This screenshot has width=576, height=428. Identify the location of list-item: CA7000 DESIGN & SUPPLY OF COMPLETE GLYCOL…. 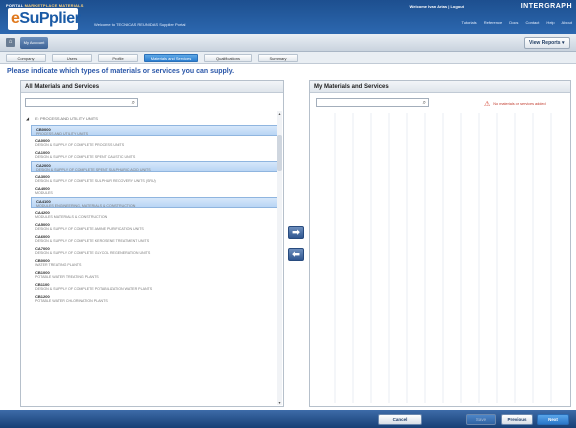
(155, 250).